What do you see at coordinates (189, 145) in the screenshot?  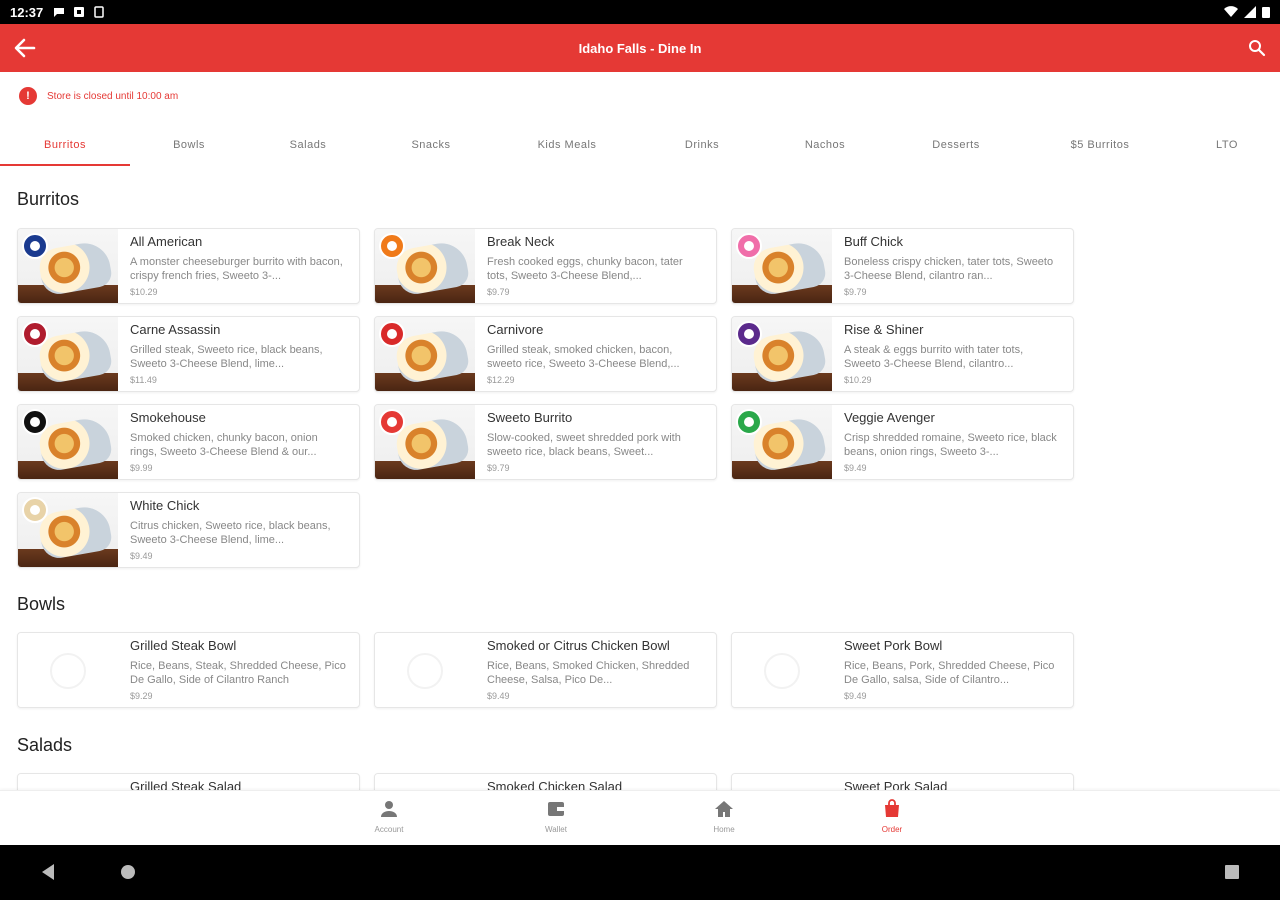 I see `tab-bowls: Bowls` at bounding box center [189, 145].